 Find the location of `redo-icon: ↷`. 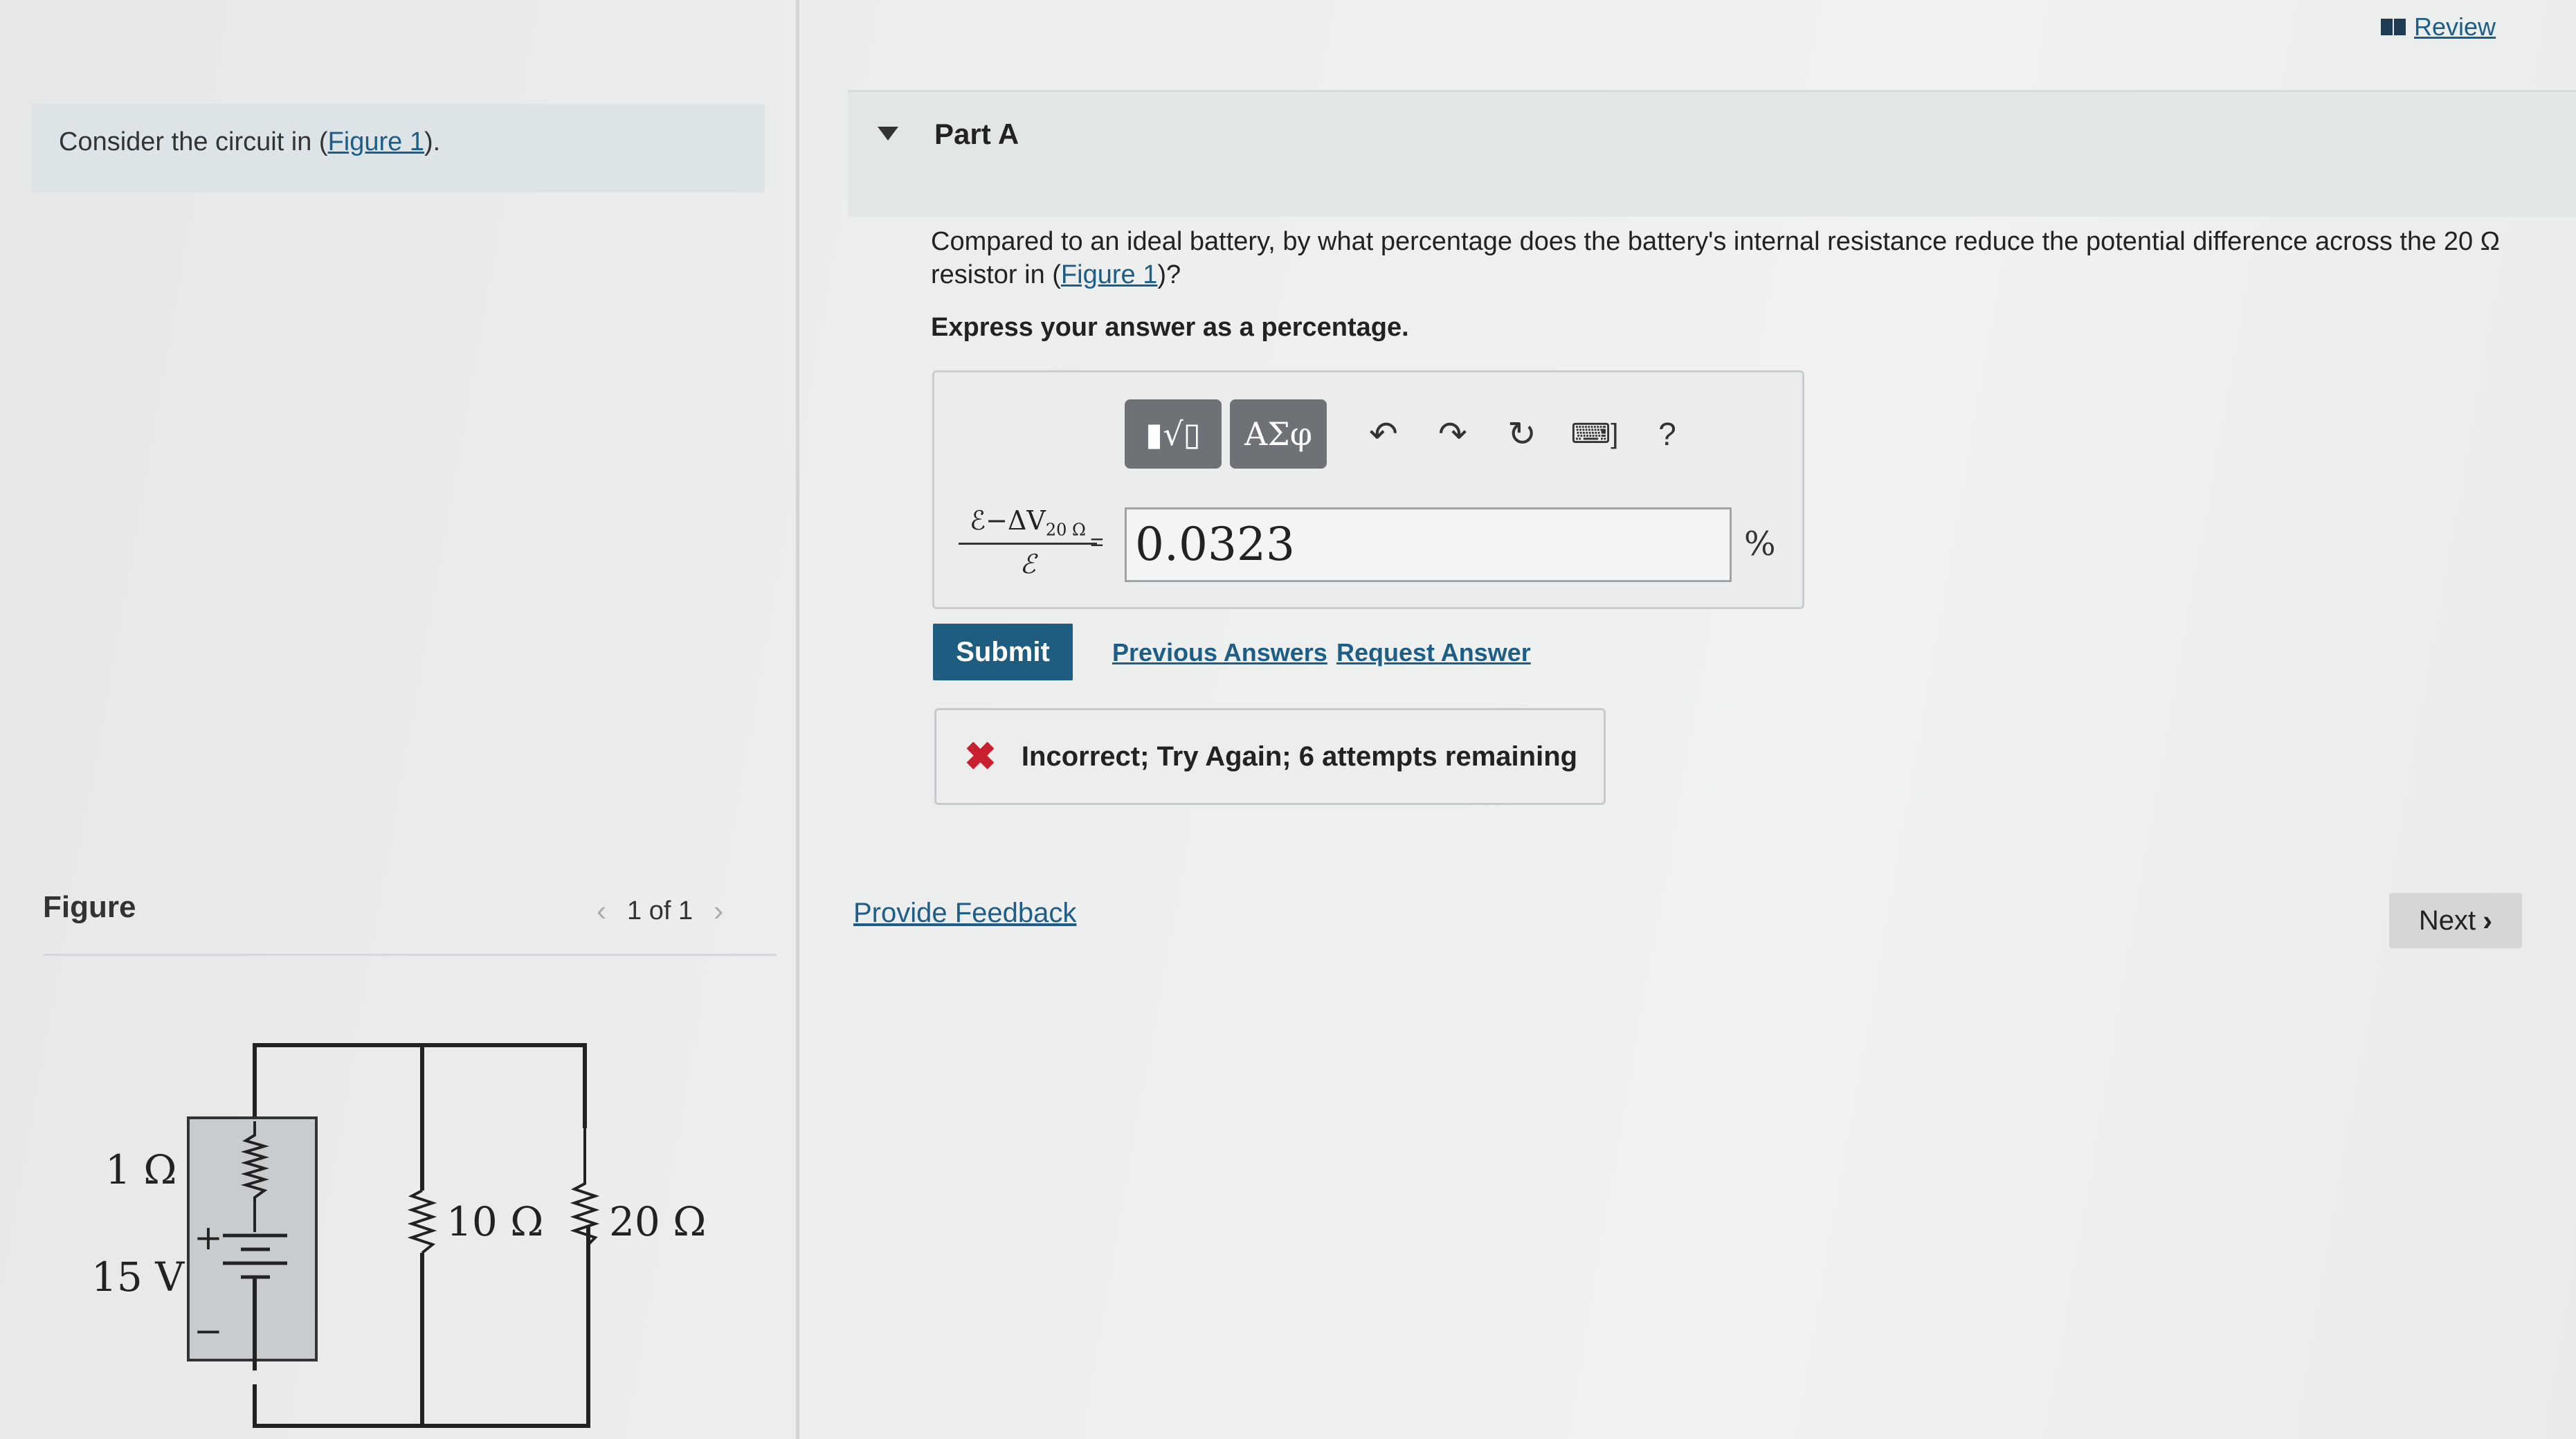

redo-icon: ↷ is located at coordinates (1452, 434).